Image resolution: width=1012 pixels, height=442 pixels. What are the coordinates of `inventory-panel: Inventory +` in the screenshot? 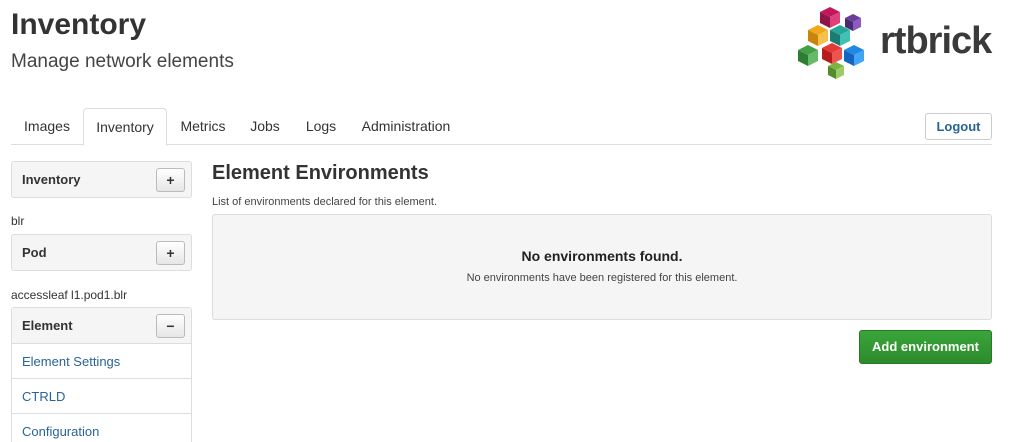 It's located at (101, 179).